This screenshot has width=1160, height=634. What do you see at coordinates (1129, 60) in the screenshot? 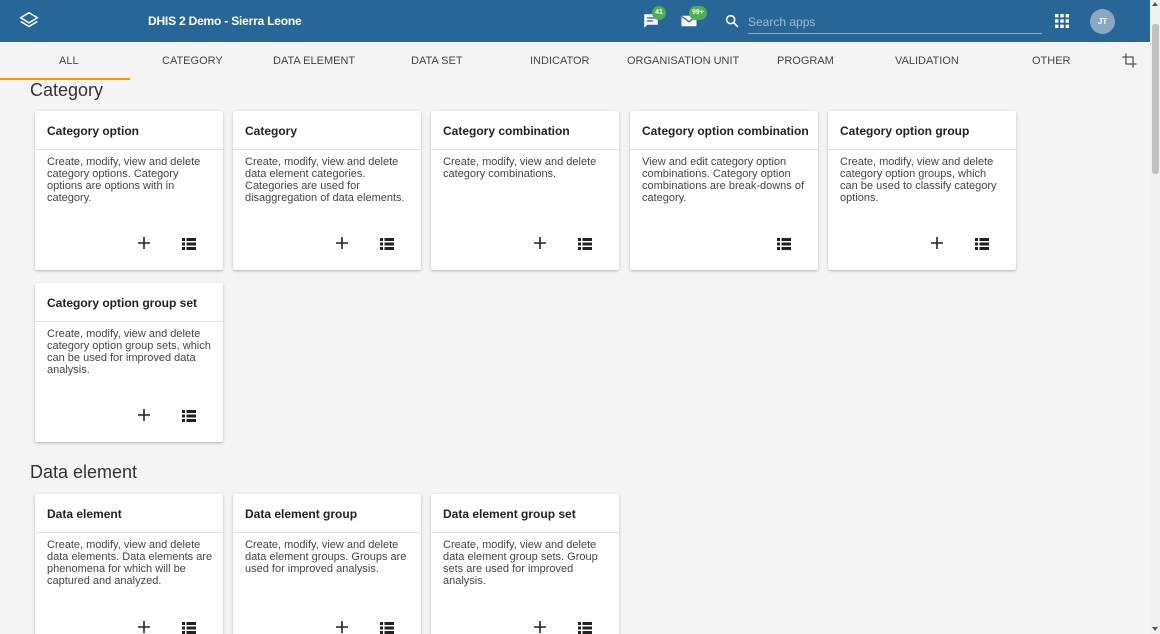
I see `crop-icon` at bounding box center [1129, 60].